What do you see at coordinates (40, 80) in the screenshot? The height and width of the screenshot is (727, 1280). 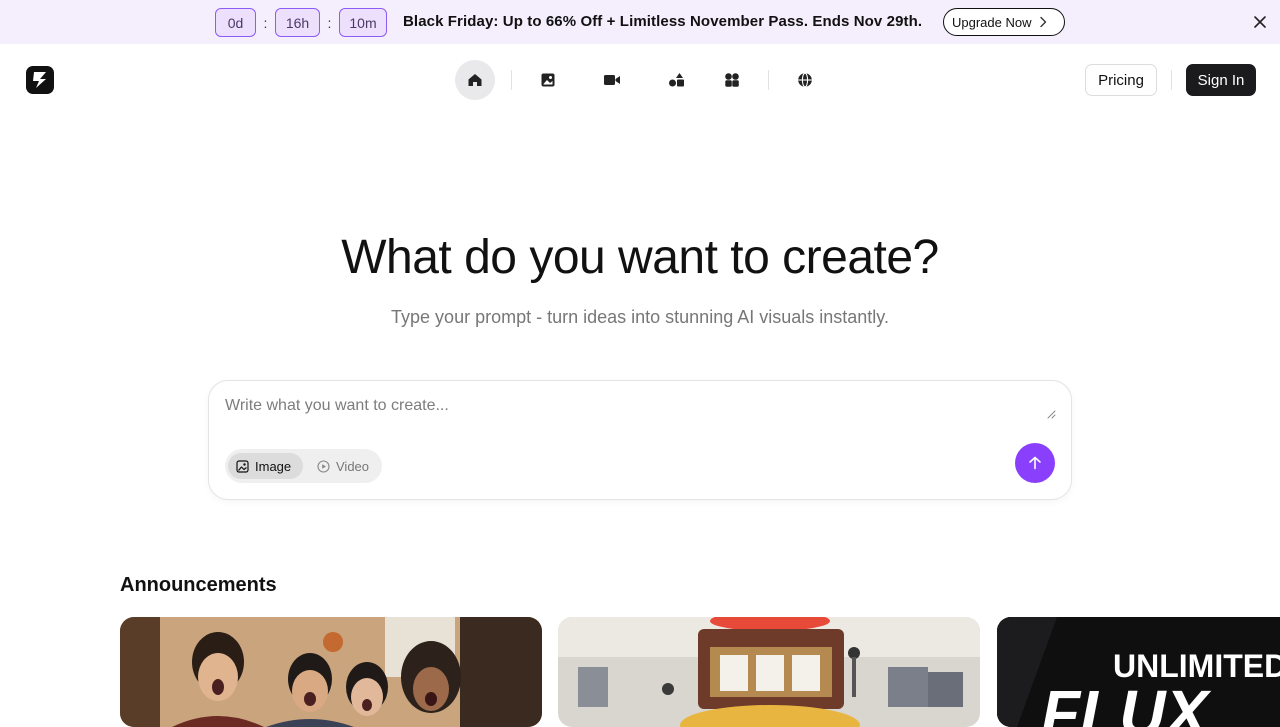 I see `brand-logo` at bounding box center [40, 80].